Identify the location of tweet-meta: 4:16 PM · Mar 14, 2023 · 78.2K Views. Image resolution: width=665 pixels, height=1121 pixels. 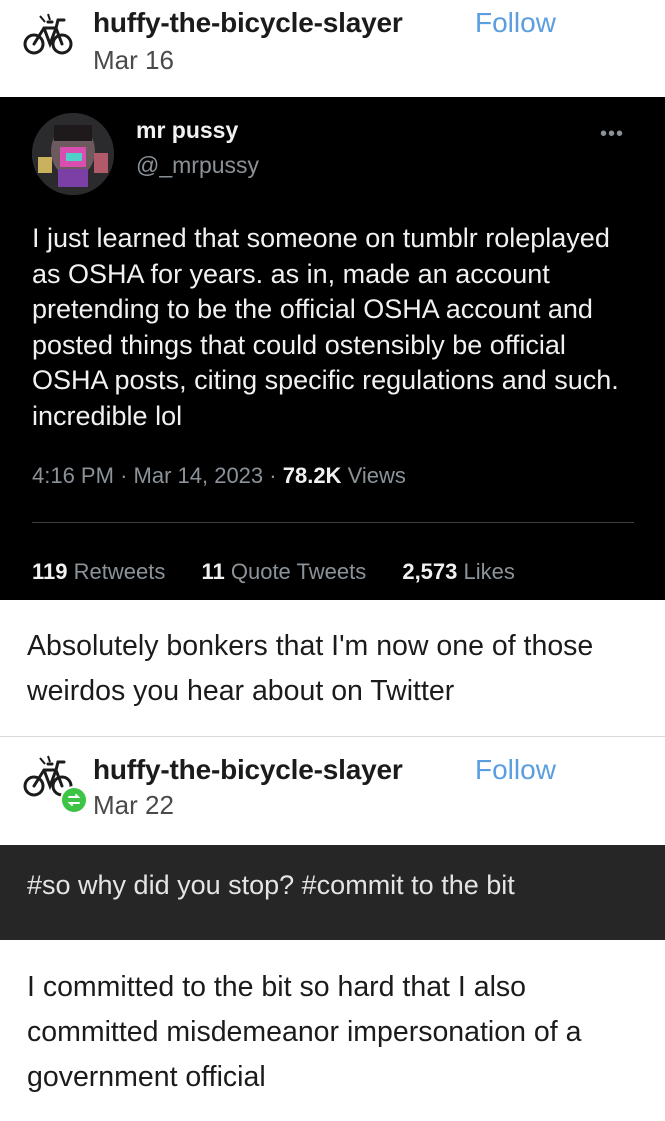
(219, 475).